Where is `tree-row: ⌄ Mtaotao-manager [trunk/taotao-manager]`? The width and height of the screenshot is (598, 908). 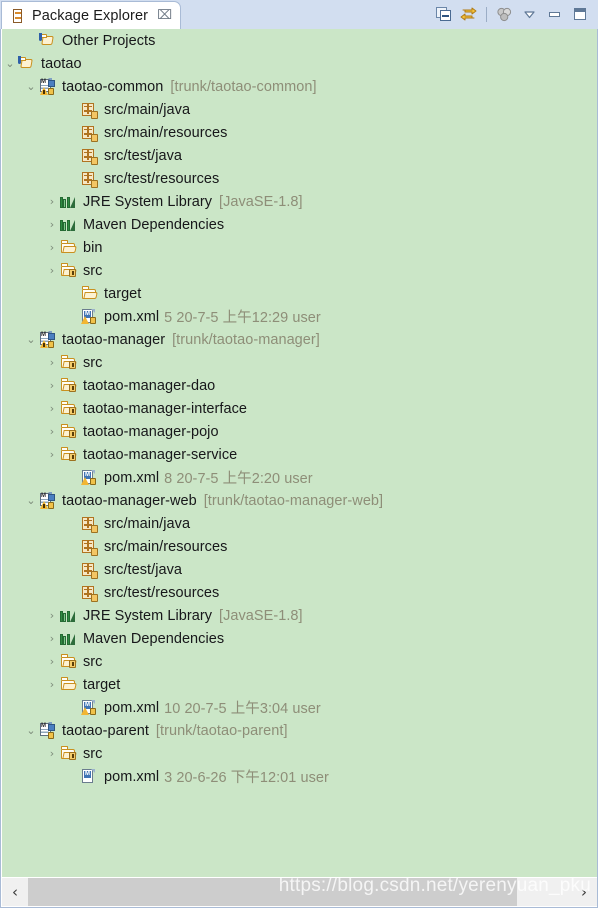 tree-row: ⌄ Mtaotao-manager [trunk/taotao-manager] is located at coordinates (299, 339).